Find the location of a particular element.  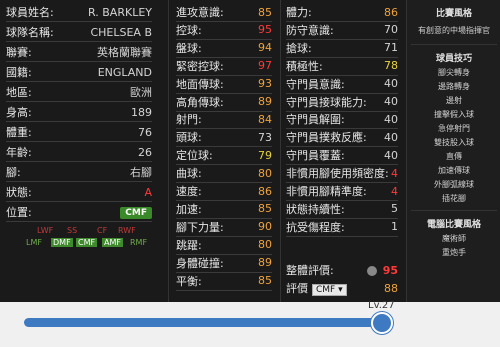

position-badge: CMF is located at coordinates (136, 213).